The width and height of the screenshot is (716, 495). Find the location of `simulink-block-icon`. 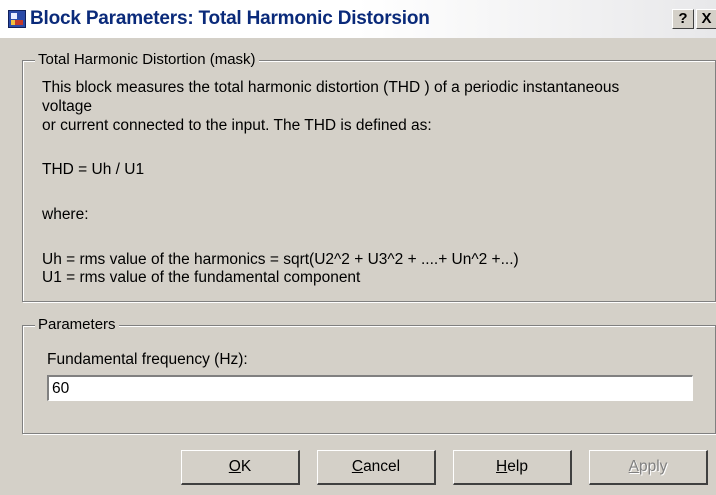

simulink-block-icon is located at coordinates (17, 19).